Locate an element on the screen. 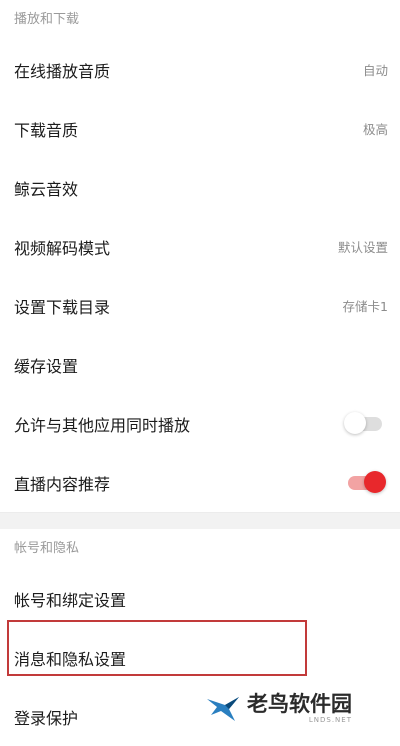  setting-cache: 缓存设置 is located at coordinates (200, 364).